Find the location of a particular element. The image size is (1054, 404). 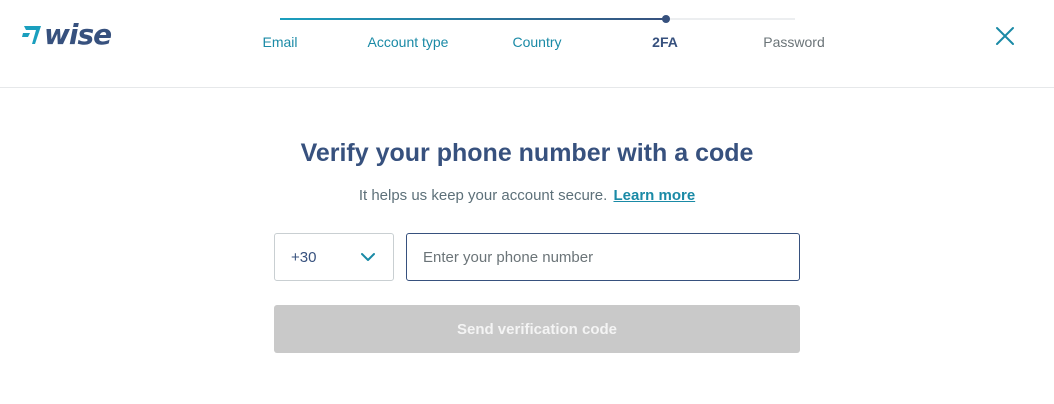

country-code-value: +30 is located at coordinates (304, 257).